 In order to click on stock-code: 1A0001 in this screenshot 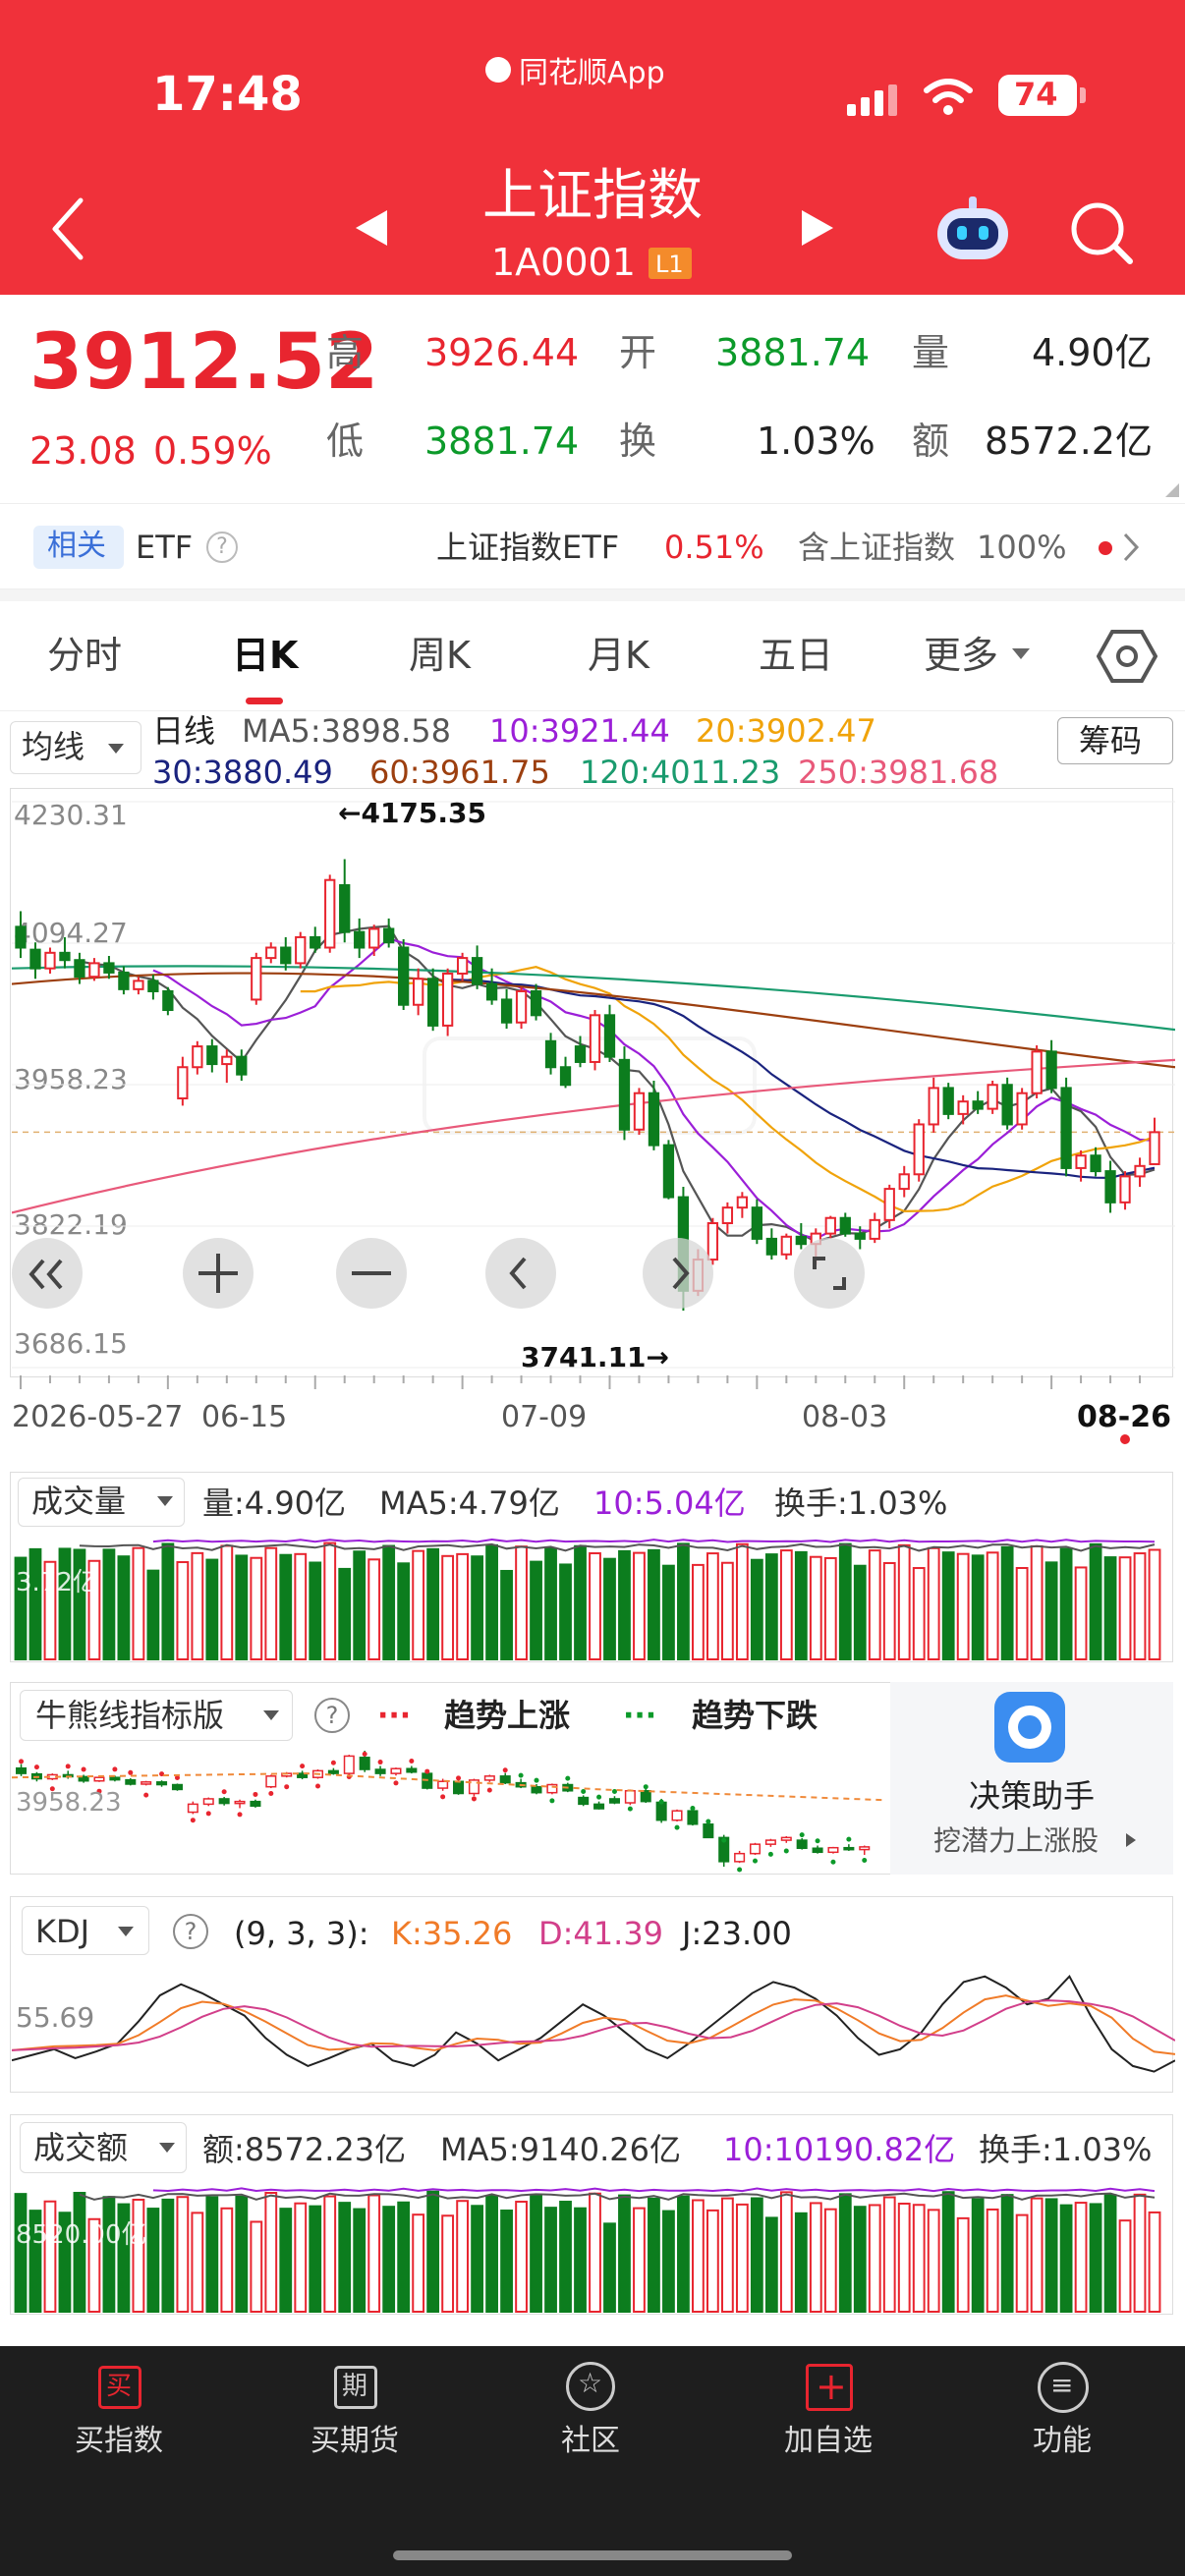, I will do `click(563, 262)`.